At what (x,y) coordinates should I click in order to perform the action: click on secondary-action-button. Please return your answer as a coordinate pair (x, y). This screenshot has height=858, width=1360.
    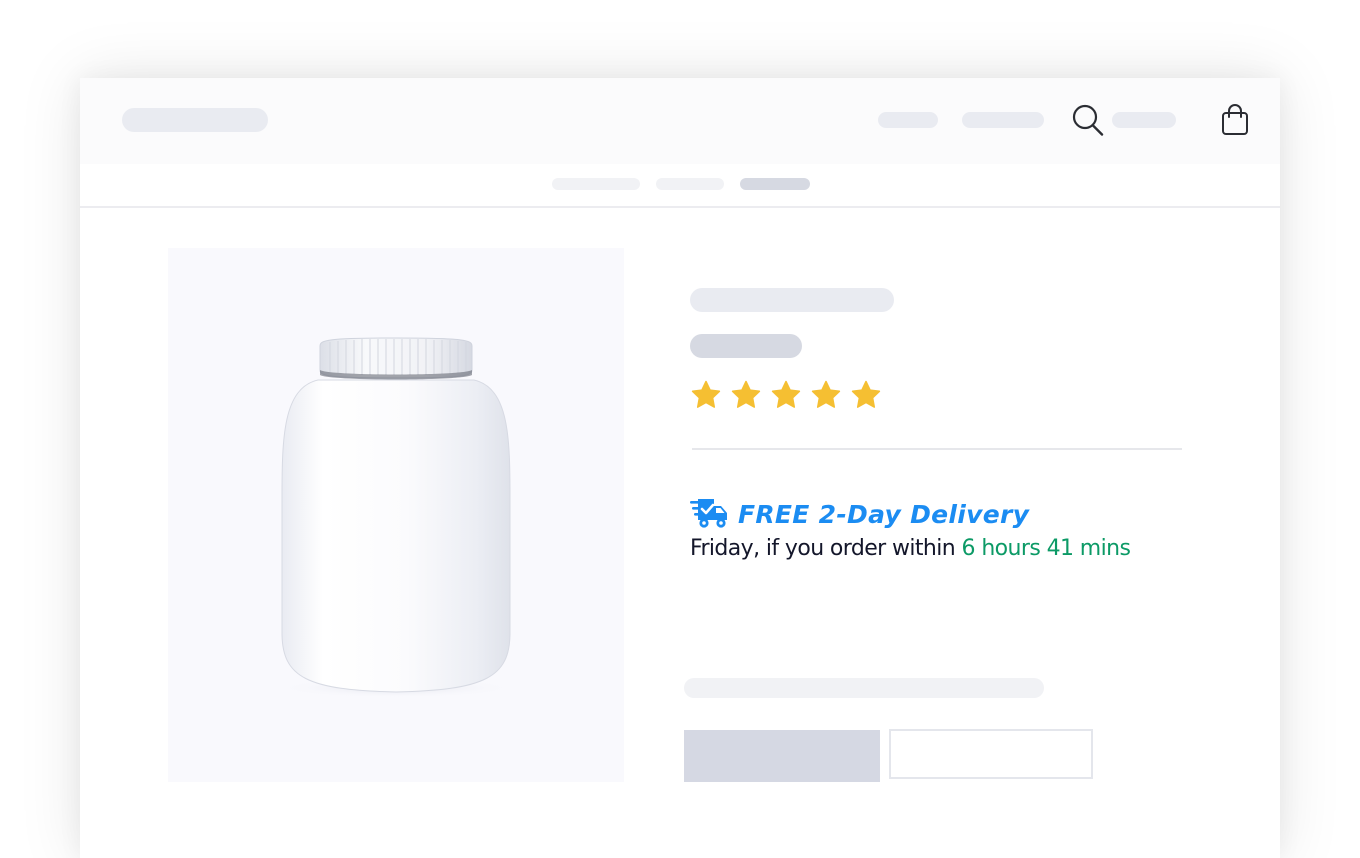
    Looking at the image, I should click on (991, 754).